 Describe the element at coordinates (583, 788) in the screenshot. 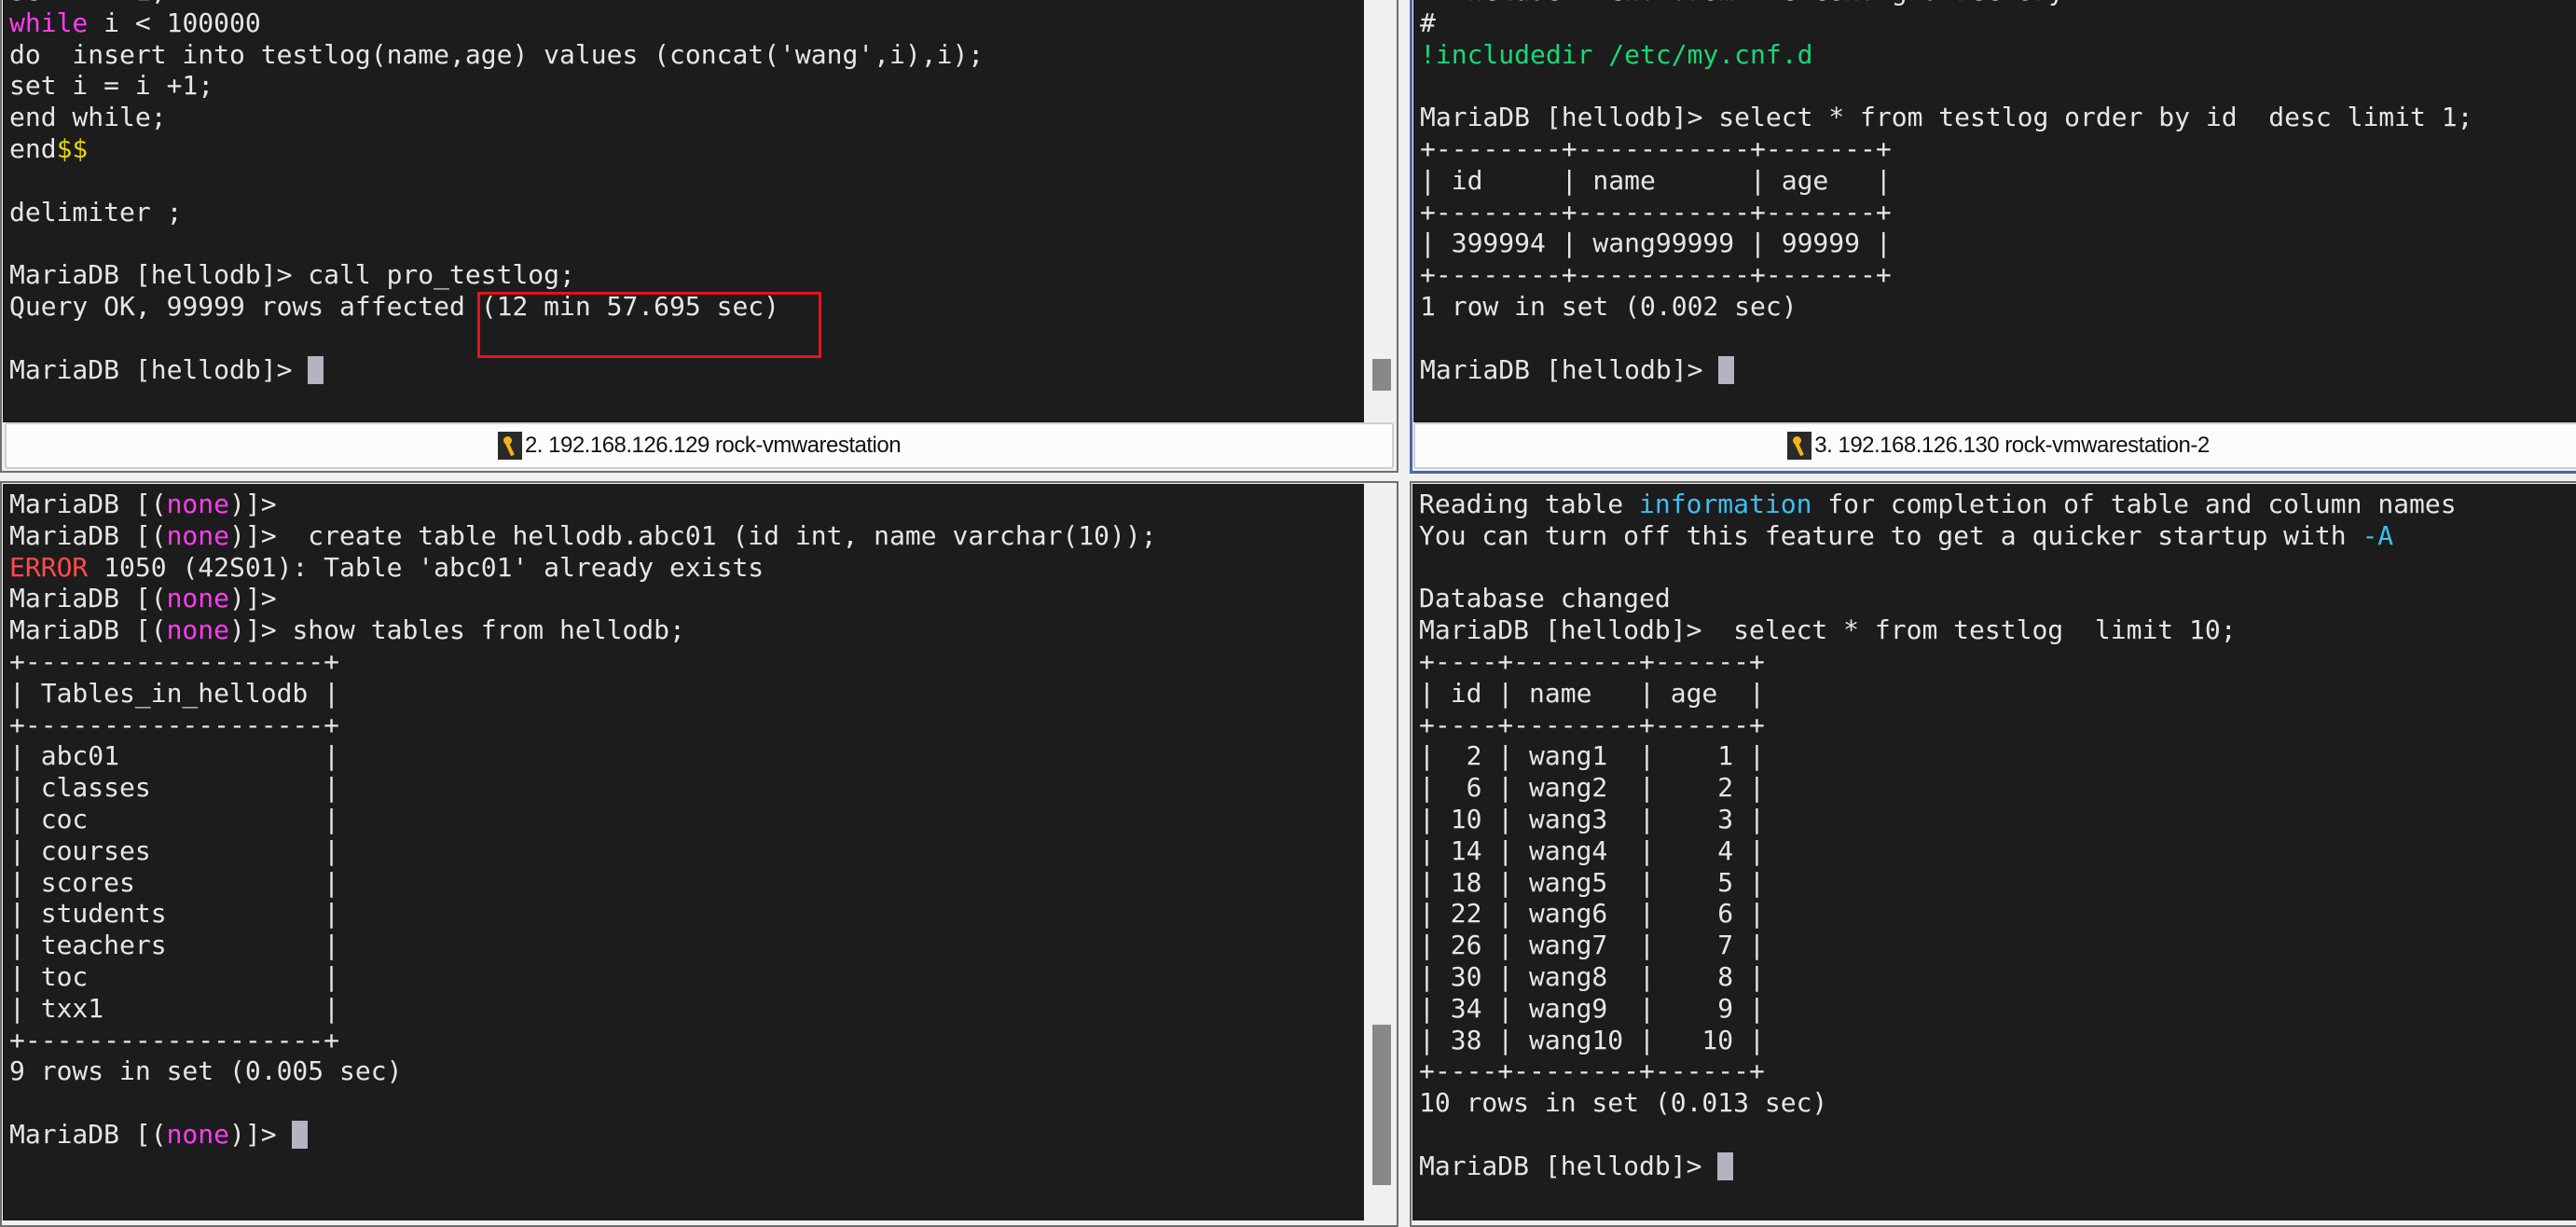

I see `terminal-line: | classes |` at that location.